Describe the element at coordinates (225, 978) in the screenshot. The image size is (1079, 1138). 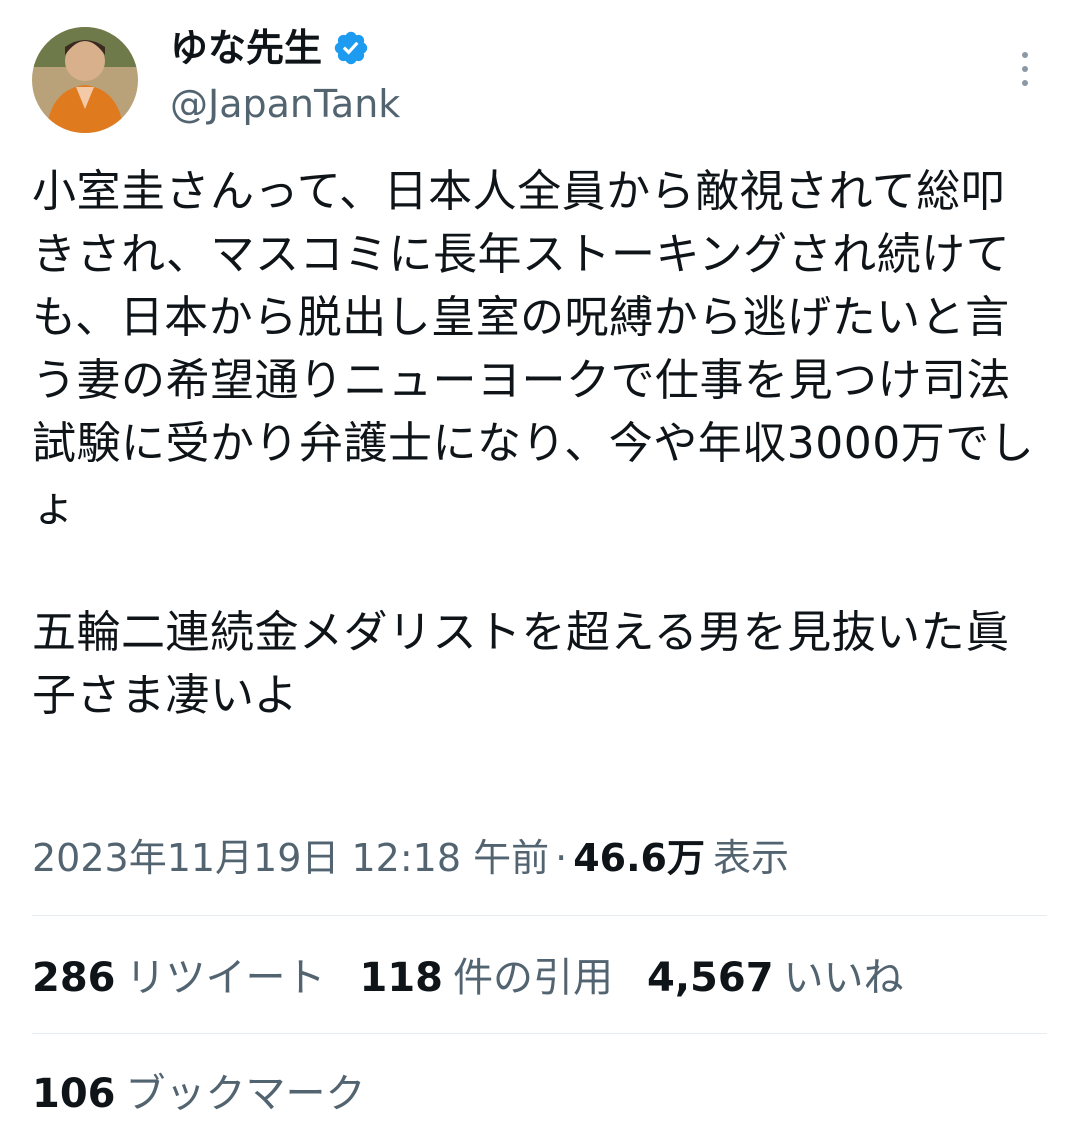
I see `retweets-label: リツイート` at that location.